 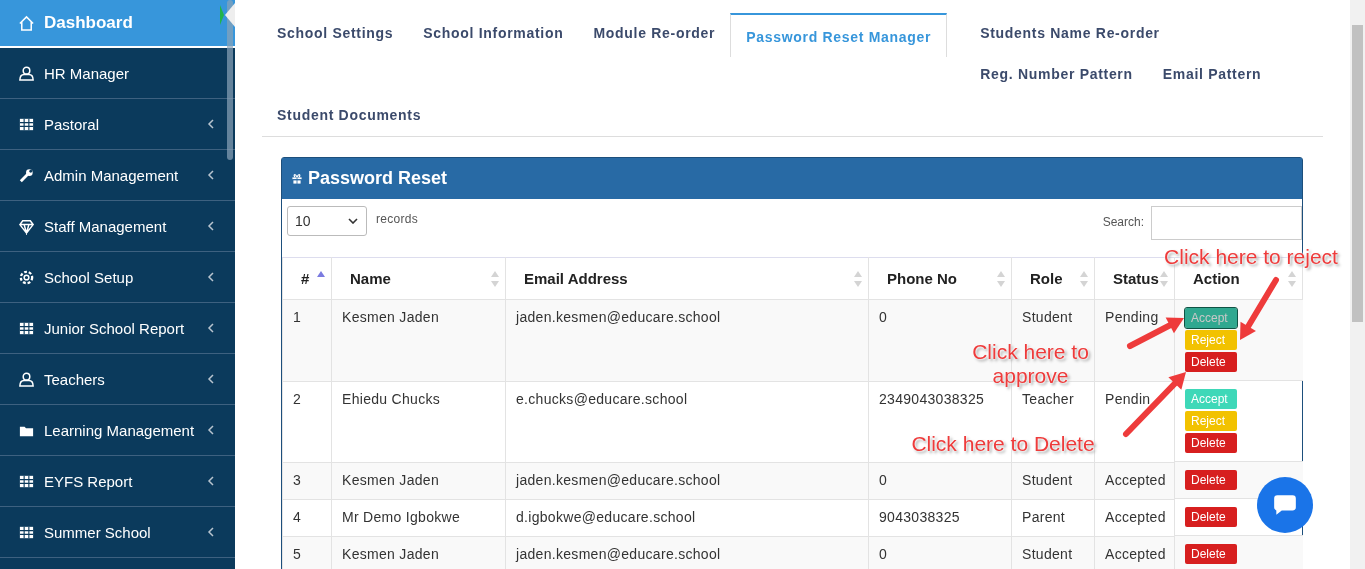 What do you see at coordinates (307, 278) in the screenshot?
I see `column-header: #` at bounding box center [307, 278].